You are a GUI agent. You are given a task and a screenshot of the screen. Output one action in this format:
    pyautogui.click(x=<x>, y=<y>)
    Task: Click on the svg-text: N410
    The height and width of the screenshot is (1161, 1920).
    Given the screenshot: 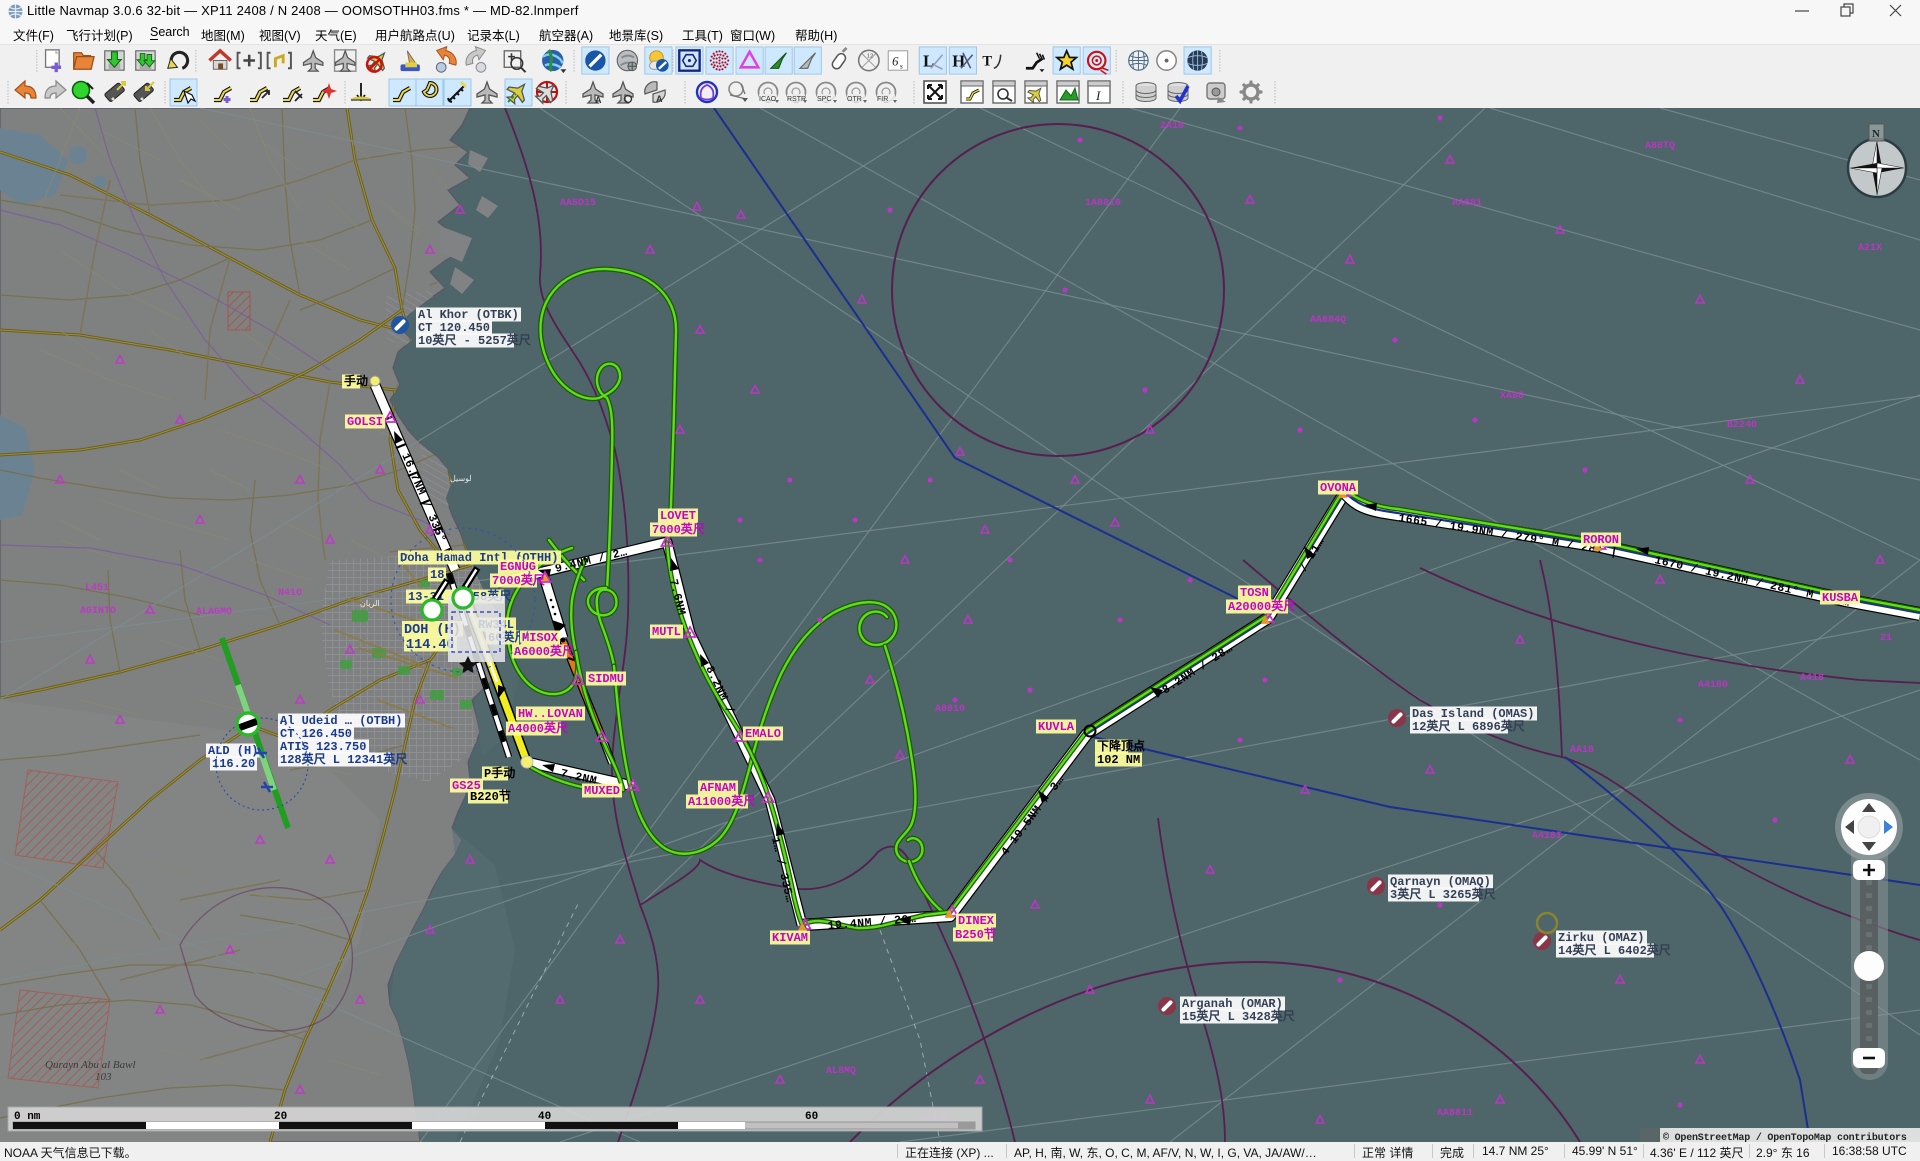 What is the action you would take?
    pyautogui.click(x=290, y=593)
    